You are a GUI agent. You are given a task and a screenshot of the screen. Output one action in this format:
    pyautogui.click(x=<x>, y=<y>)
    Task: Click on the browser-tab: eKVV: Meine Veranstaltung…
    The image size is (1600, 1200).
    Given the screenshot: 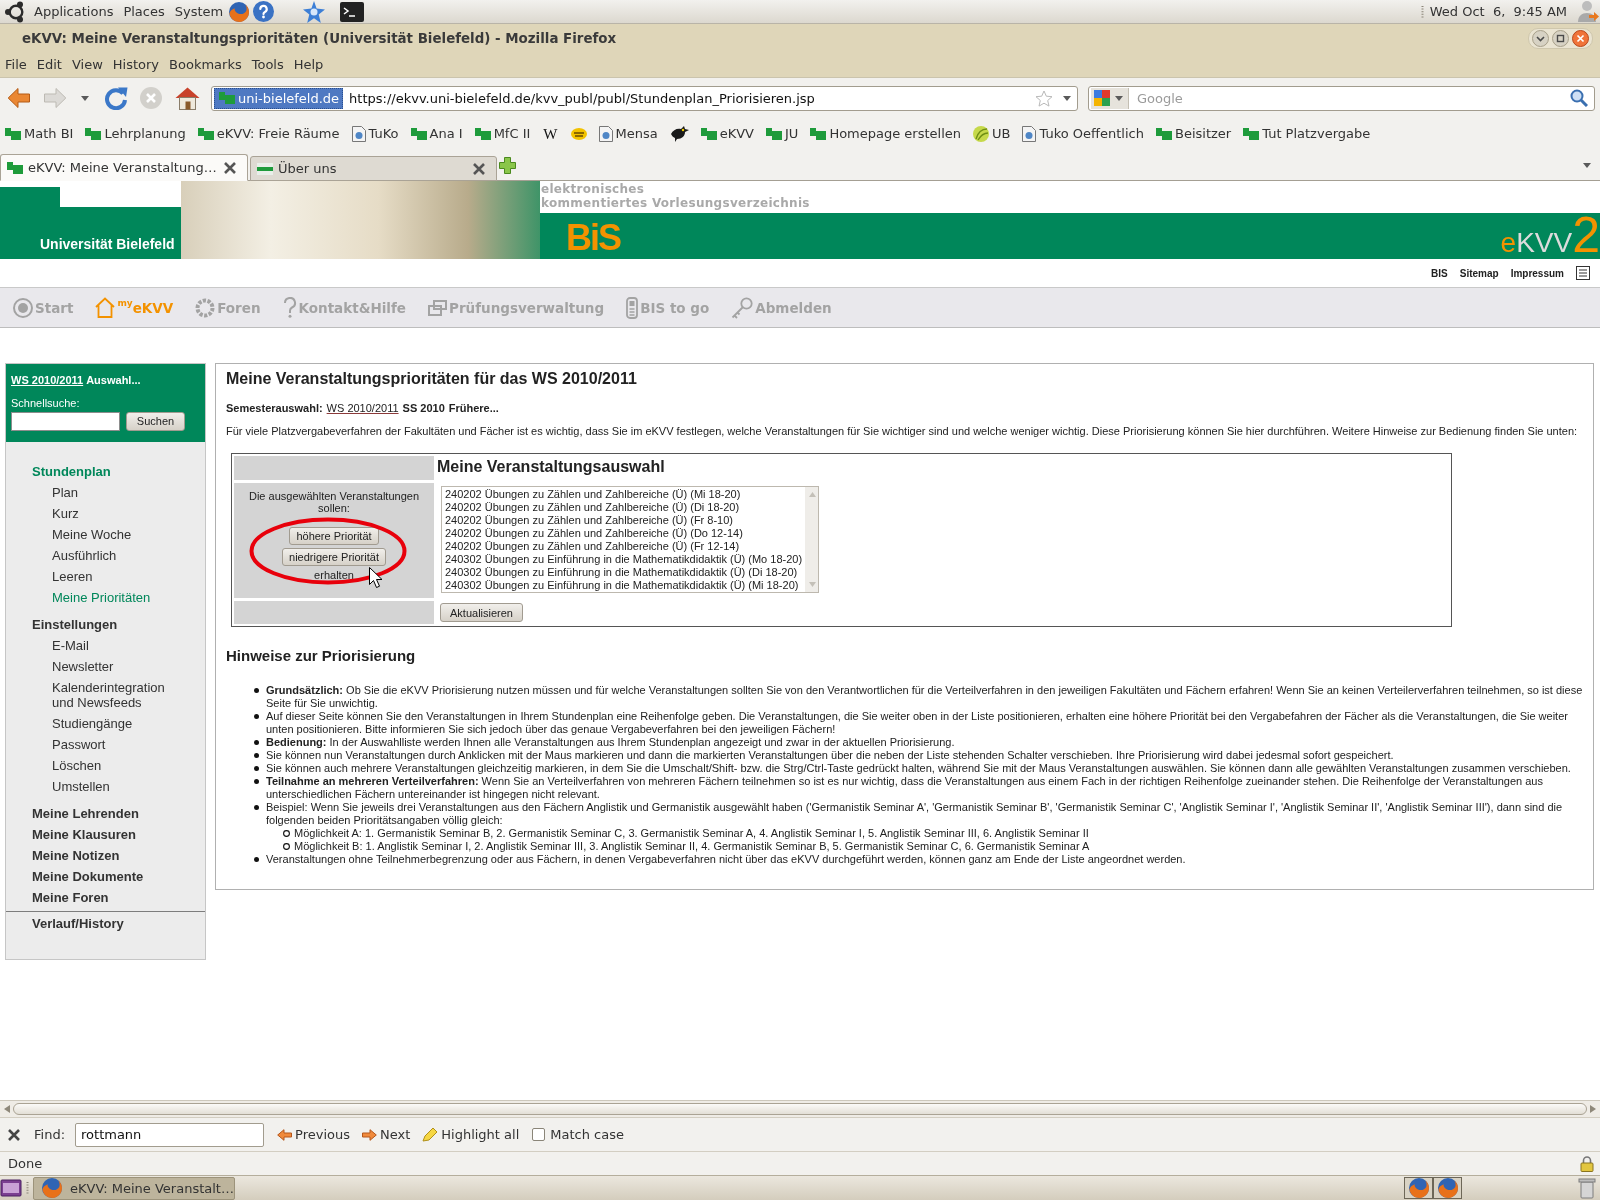 What is the action you would take?
    pyautogui.click(x=124, y=167)
    